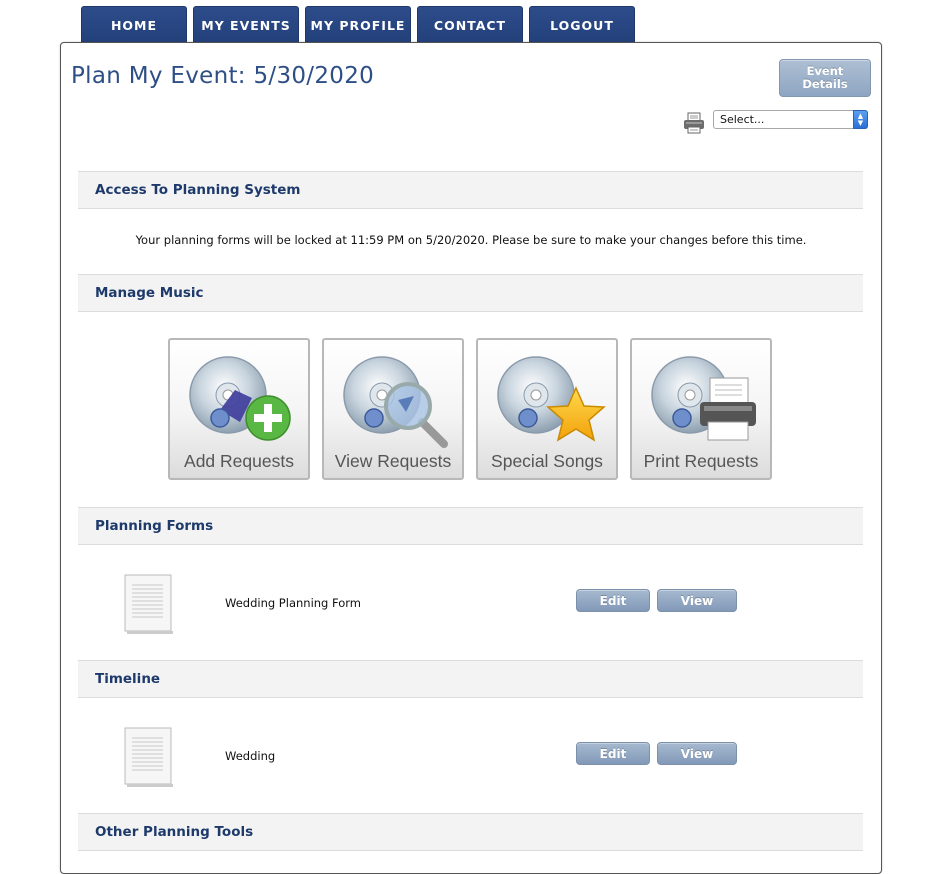 The height and width of the screenshot is (874, 949). Describe the element at coordinates (470, 25) in the screenshot. I see `nav-tab-contact: CONTACT` at that location.